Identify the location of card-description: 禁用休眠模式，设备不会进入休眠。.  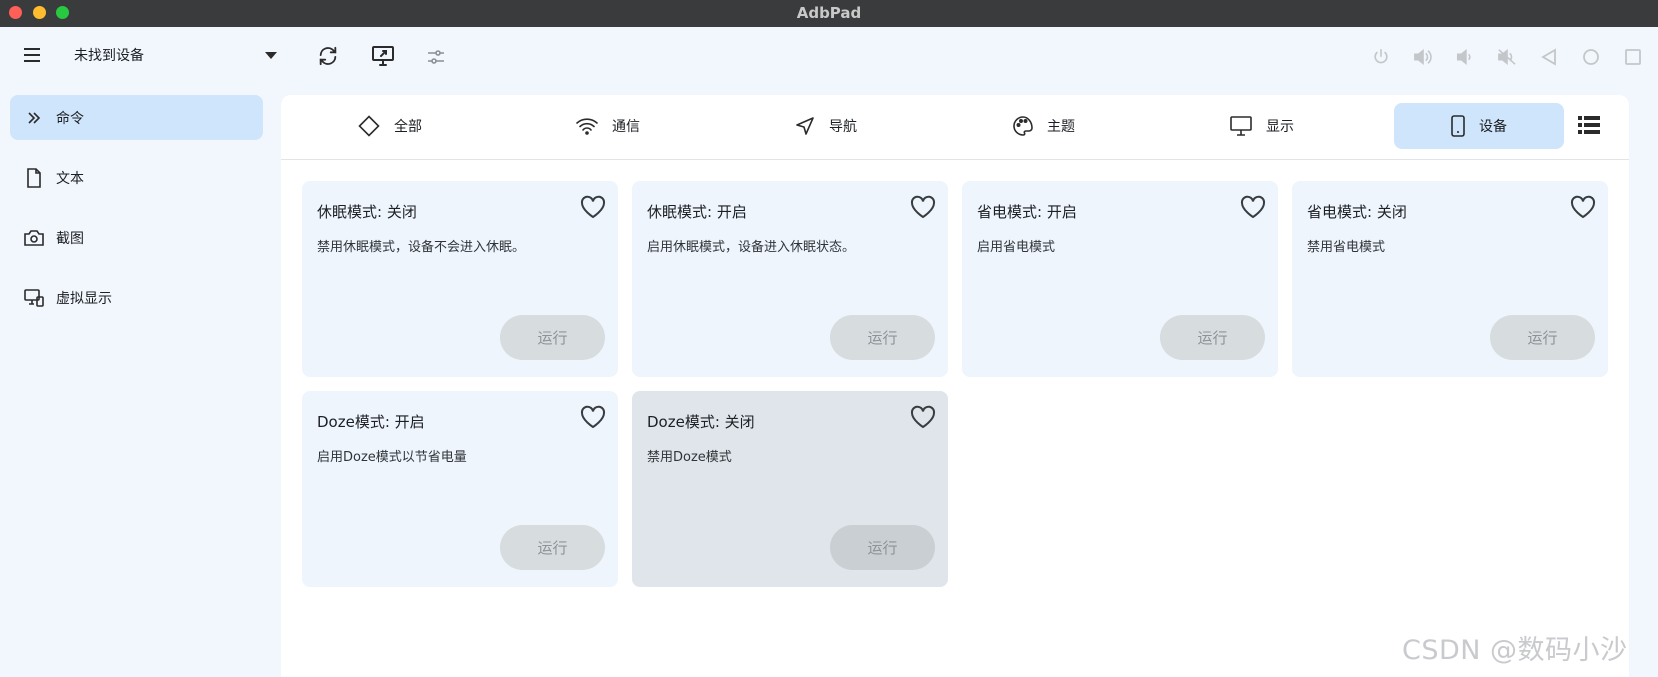
(421, 247).